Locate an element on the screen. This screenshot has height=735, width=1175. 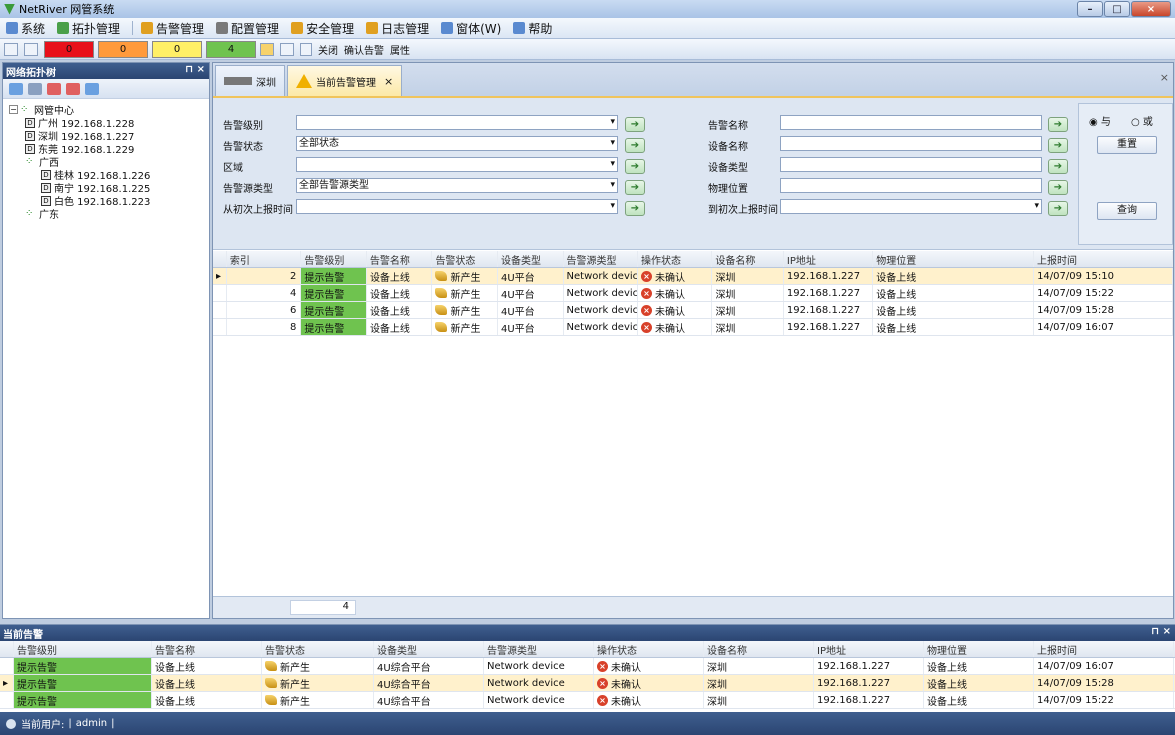
cell-text: 深圳 is located at coordinates (717, 668).